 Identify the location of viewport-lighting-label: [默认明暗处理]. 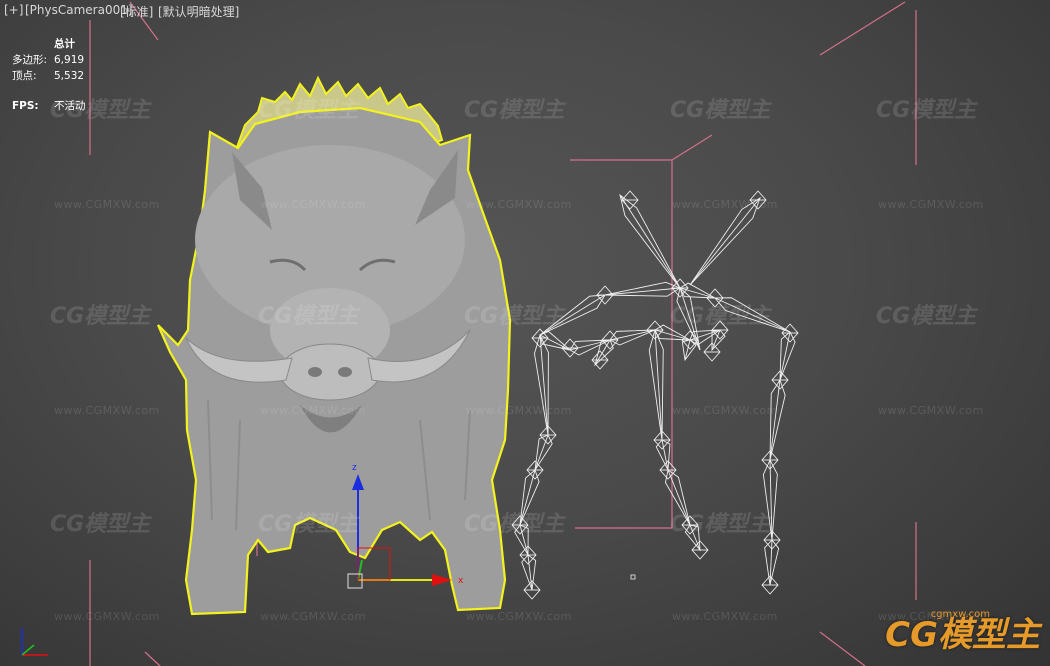
(198, 11).